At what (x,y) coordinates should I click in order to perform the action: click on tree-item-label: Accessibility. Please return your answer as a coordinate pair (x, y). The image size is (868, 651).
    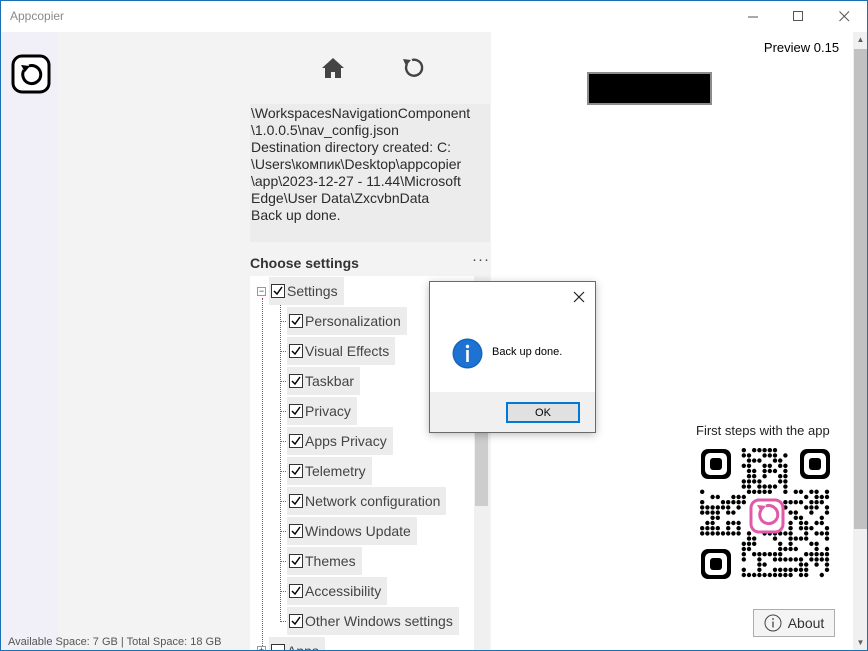
    Looking at the image, I should click on (343, 591).